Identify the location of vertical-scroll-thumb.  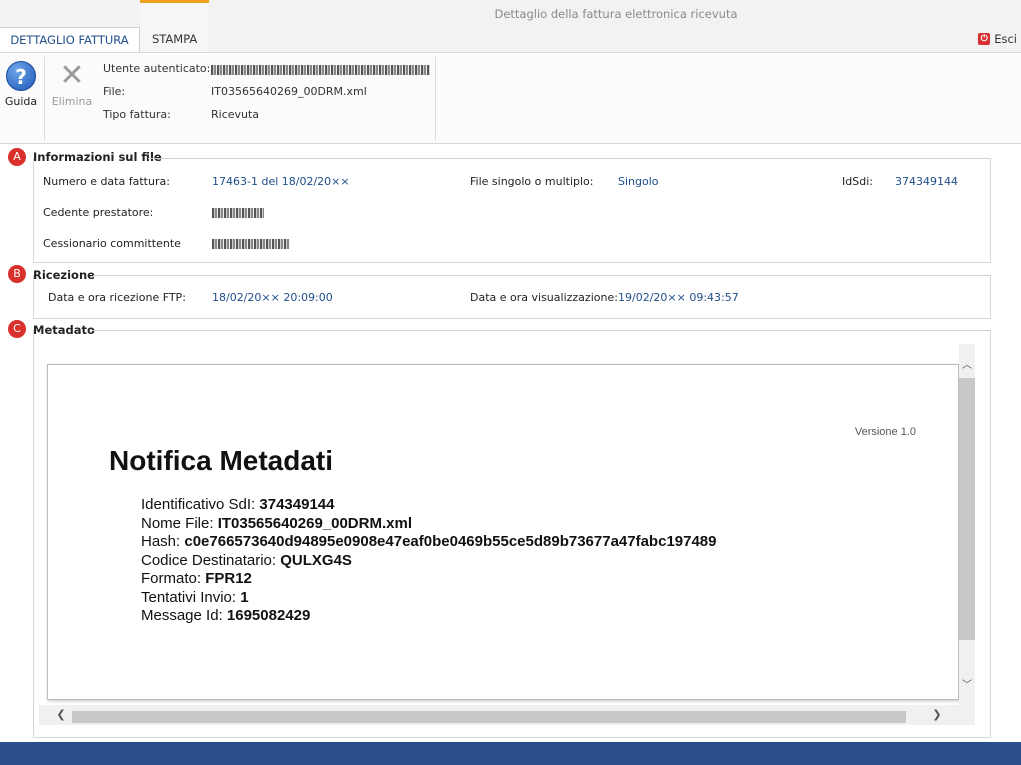
(967, 509).